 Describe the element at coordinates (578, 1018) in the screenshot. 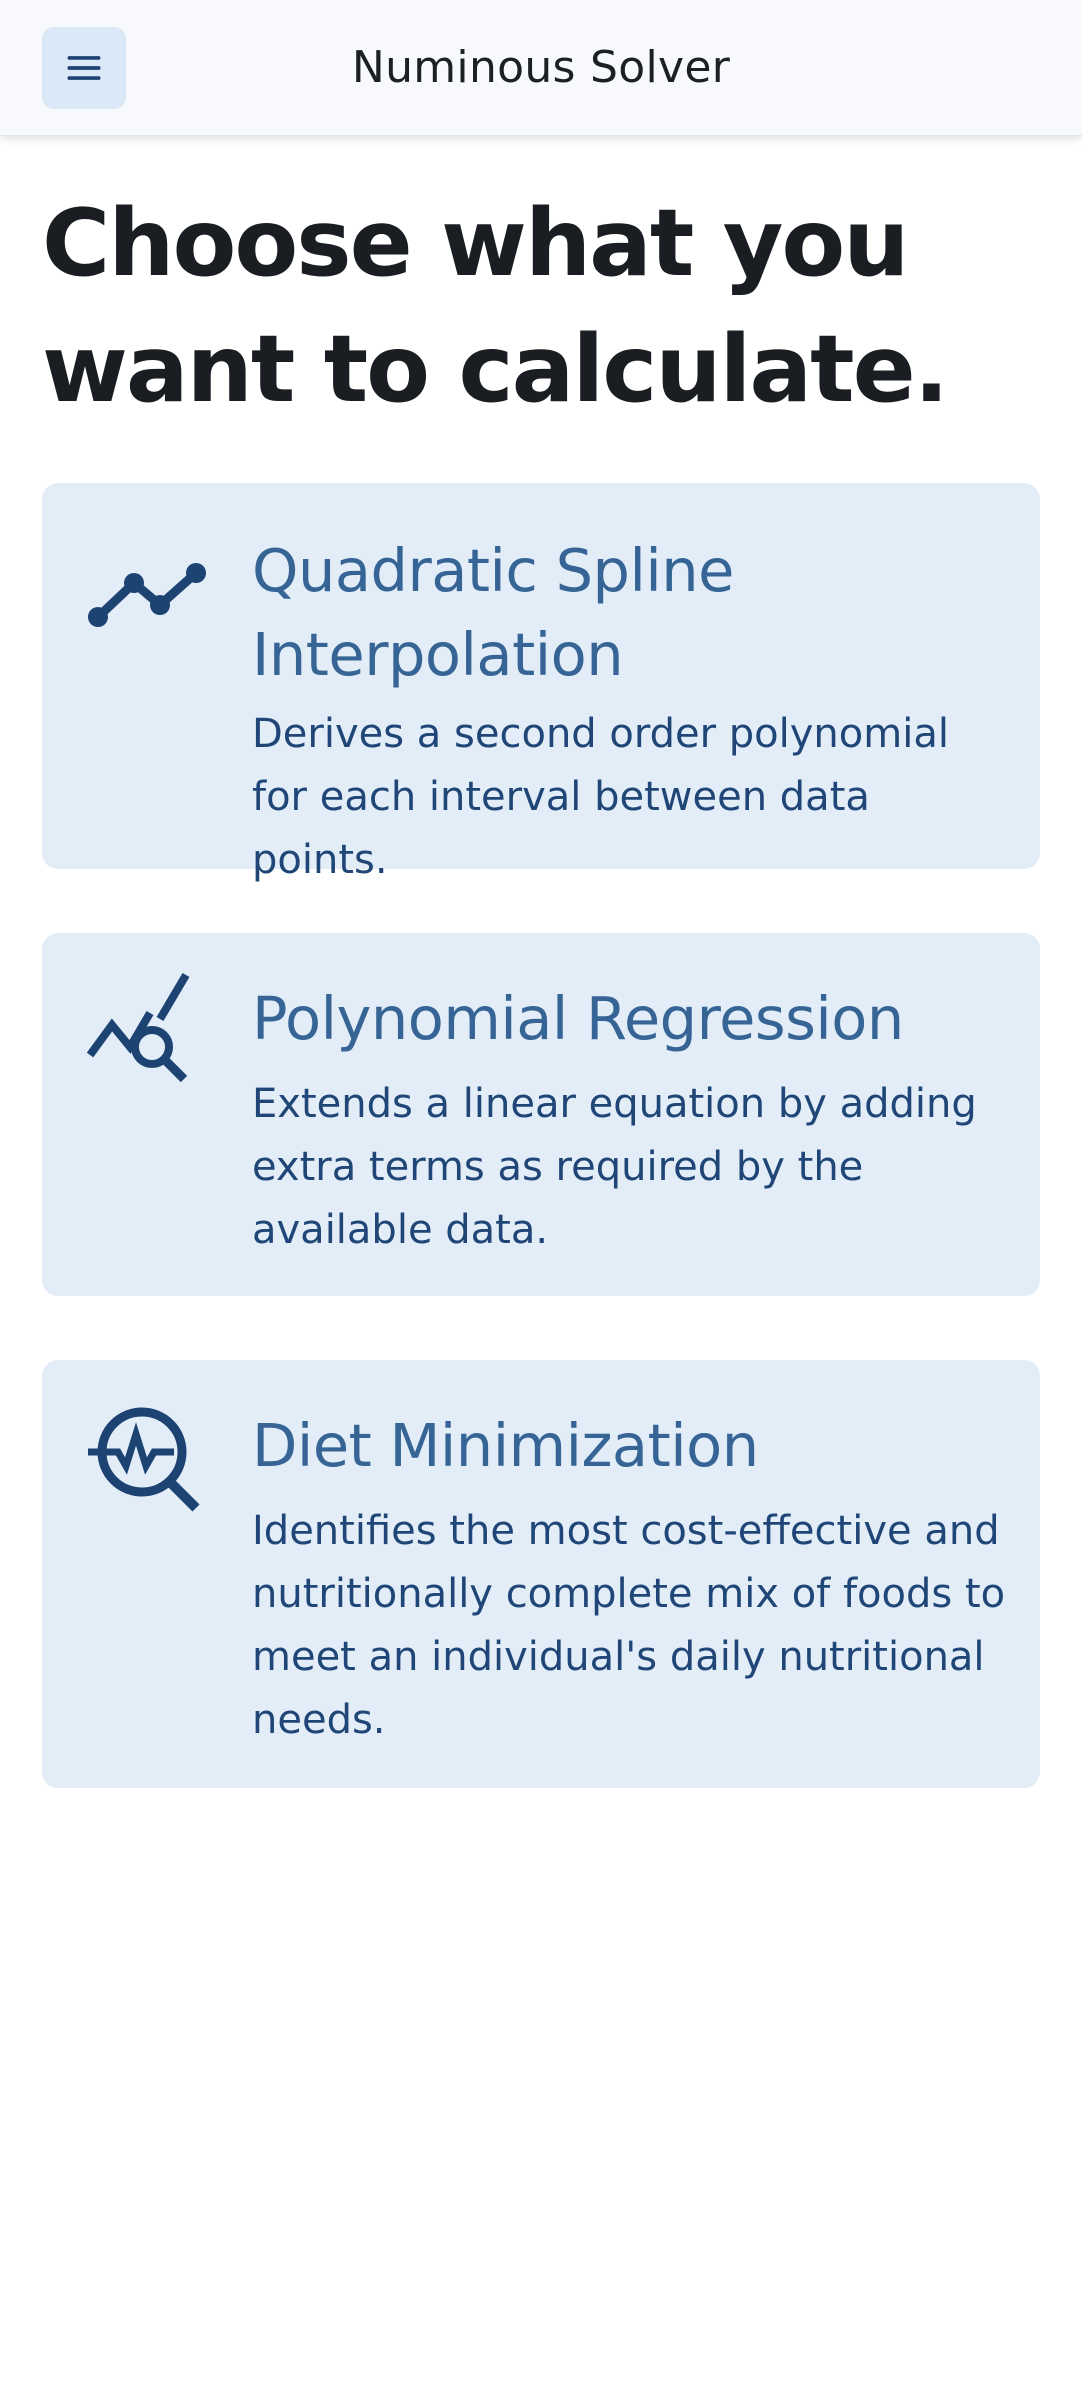

I see `card-title: Polynomial Regression` at that location.